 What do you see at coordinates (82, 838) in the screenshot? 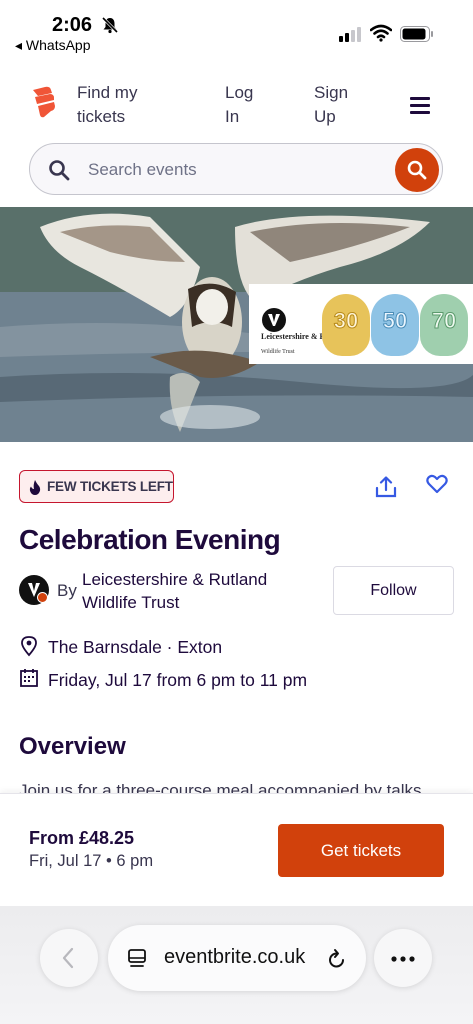
I see `ticket-price: From £48.25` at bounding box center [82, 838].